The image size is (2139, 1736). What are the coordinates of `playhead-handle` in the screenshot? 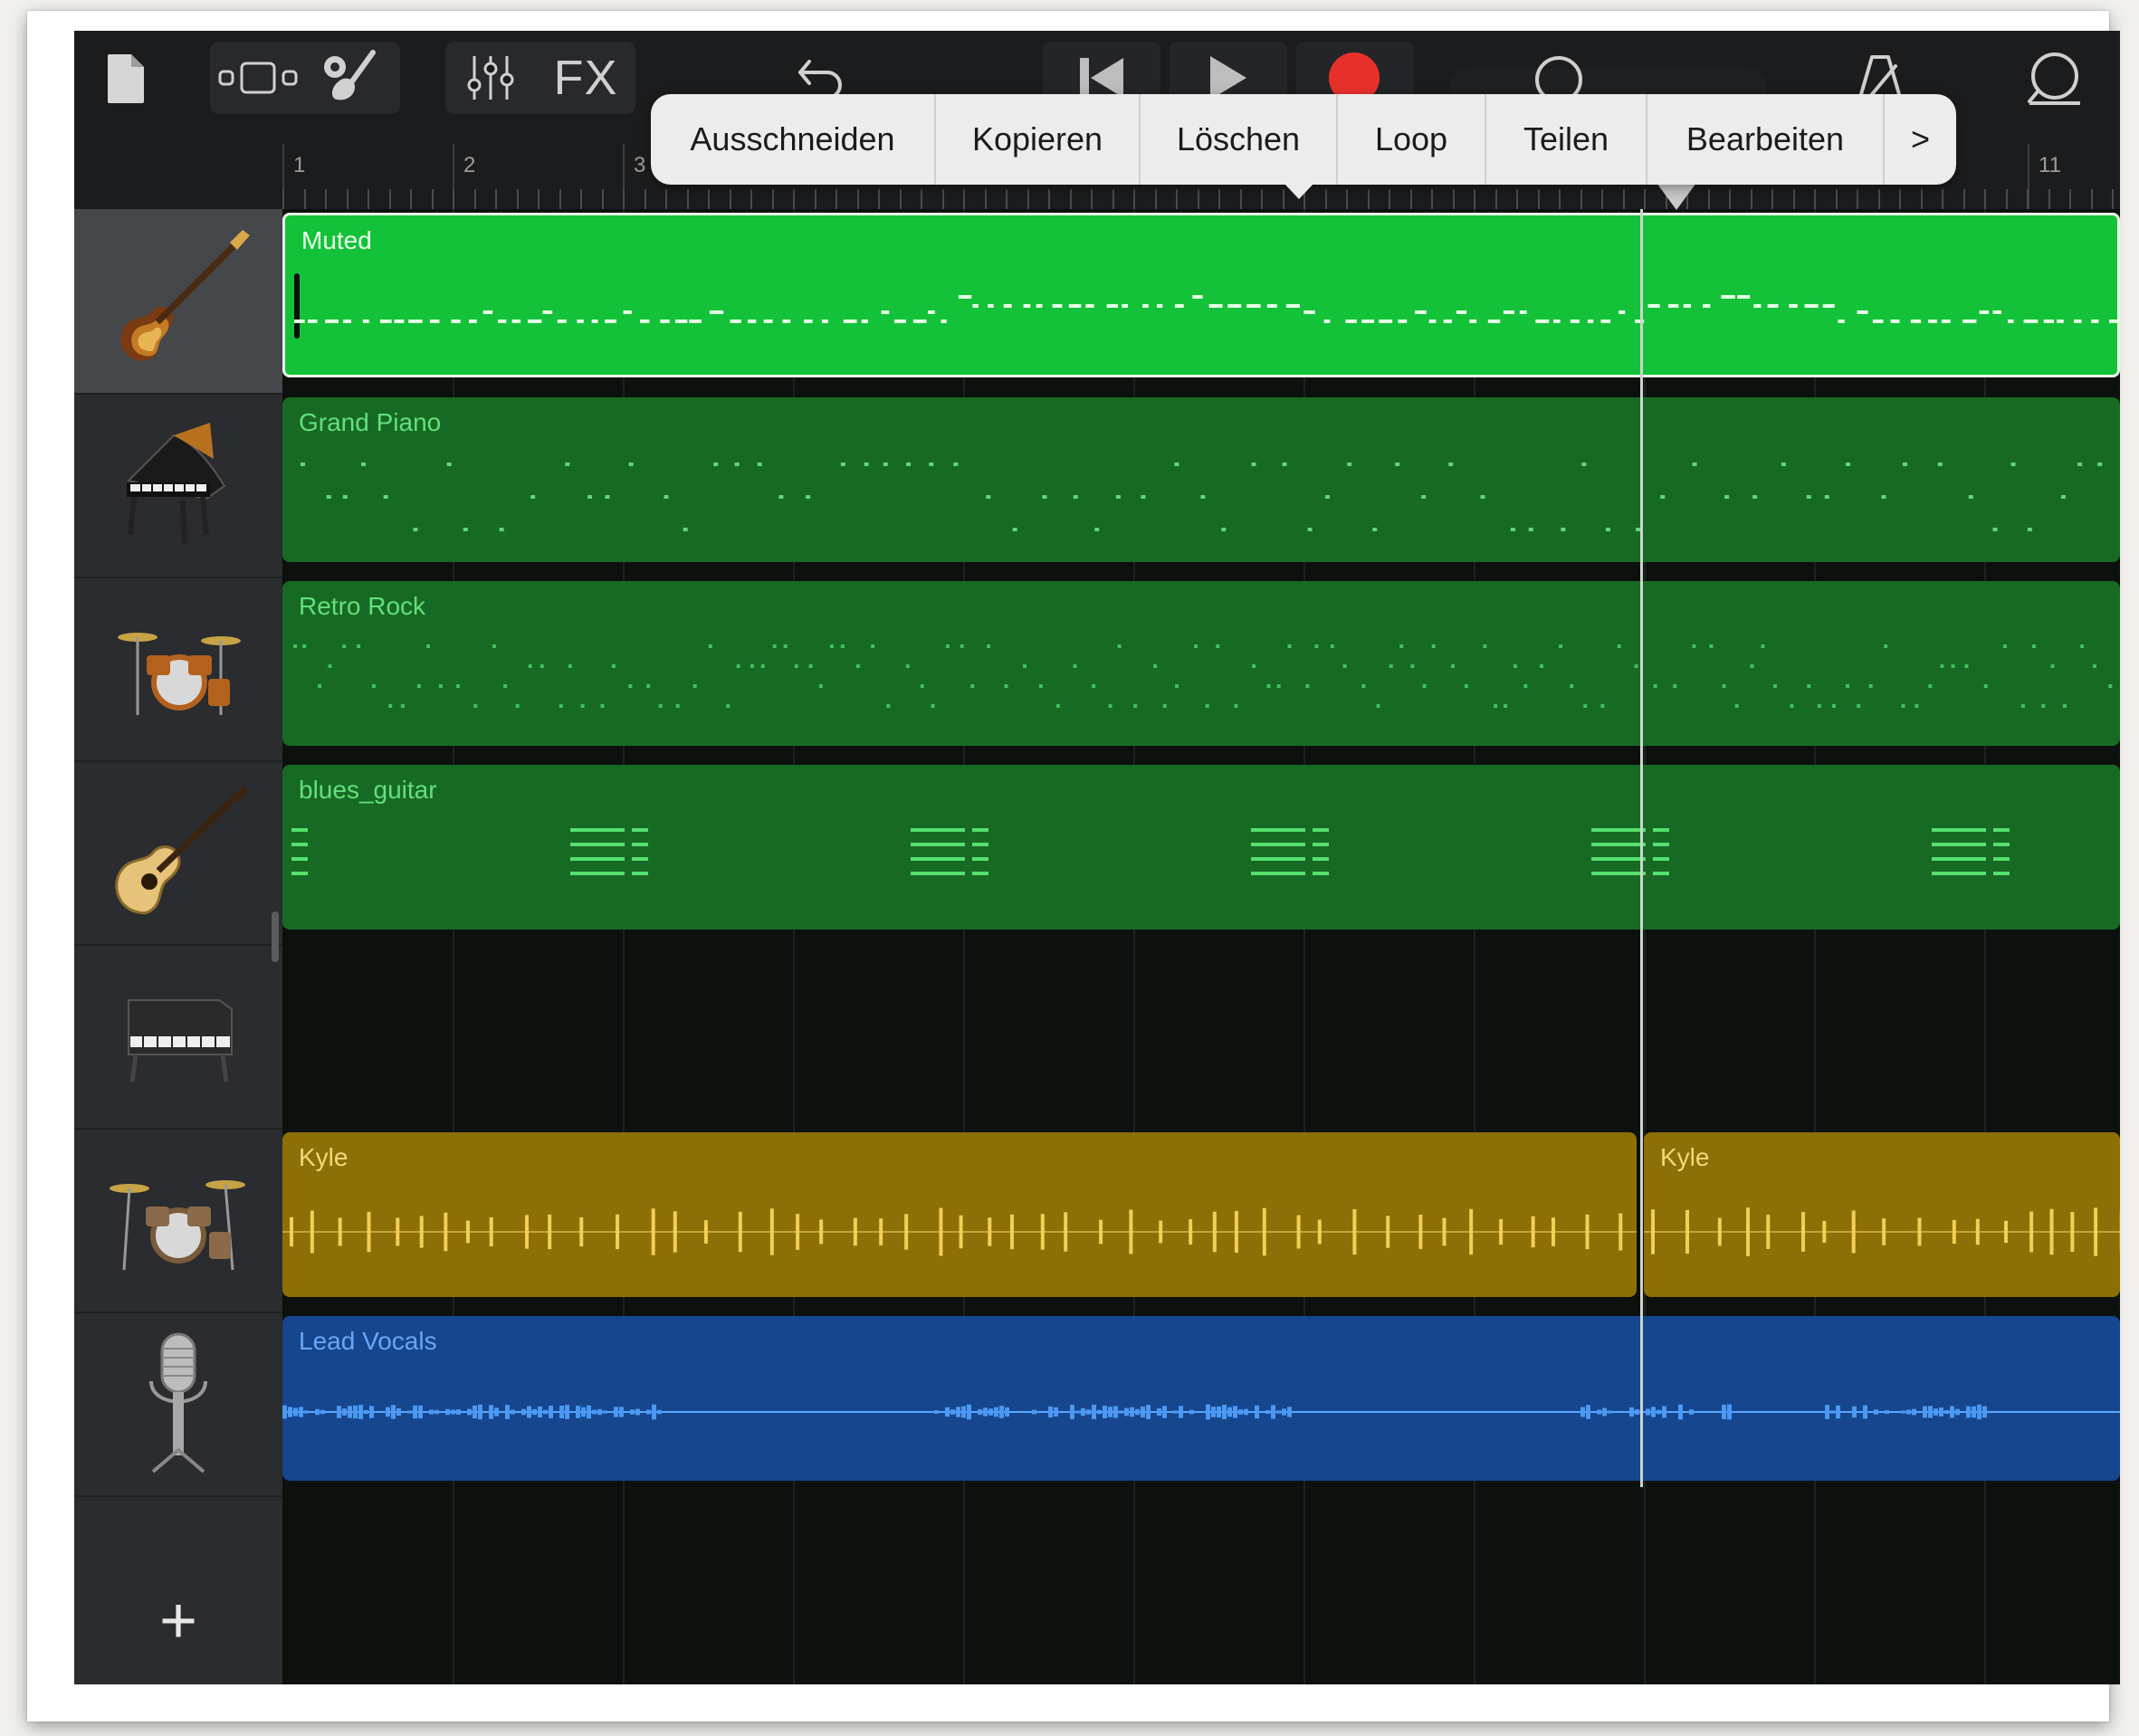 It's located at (1676, 196).